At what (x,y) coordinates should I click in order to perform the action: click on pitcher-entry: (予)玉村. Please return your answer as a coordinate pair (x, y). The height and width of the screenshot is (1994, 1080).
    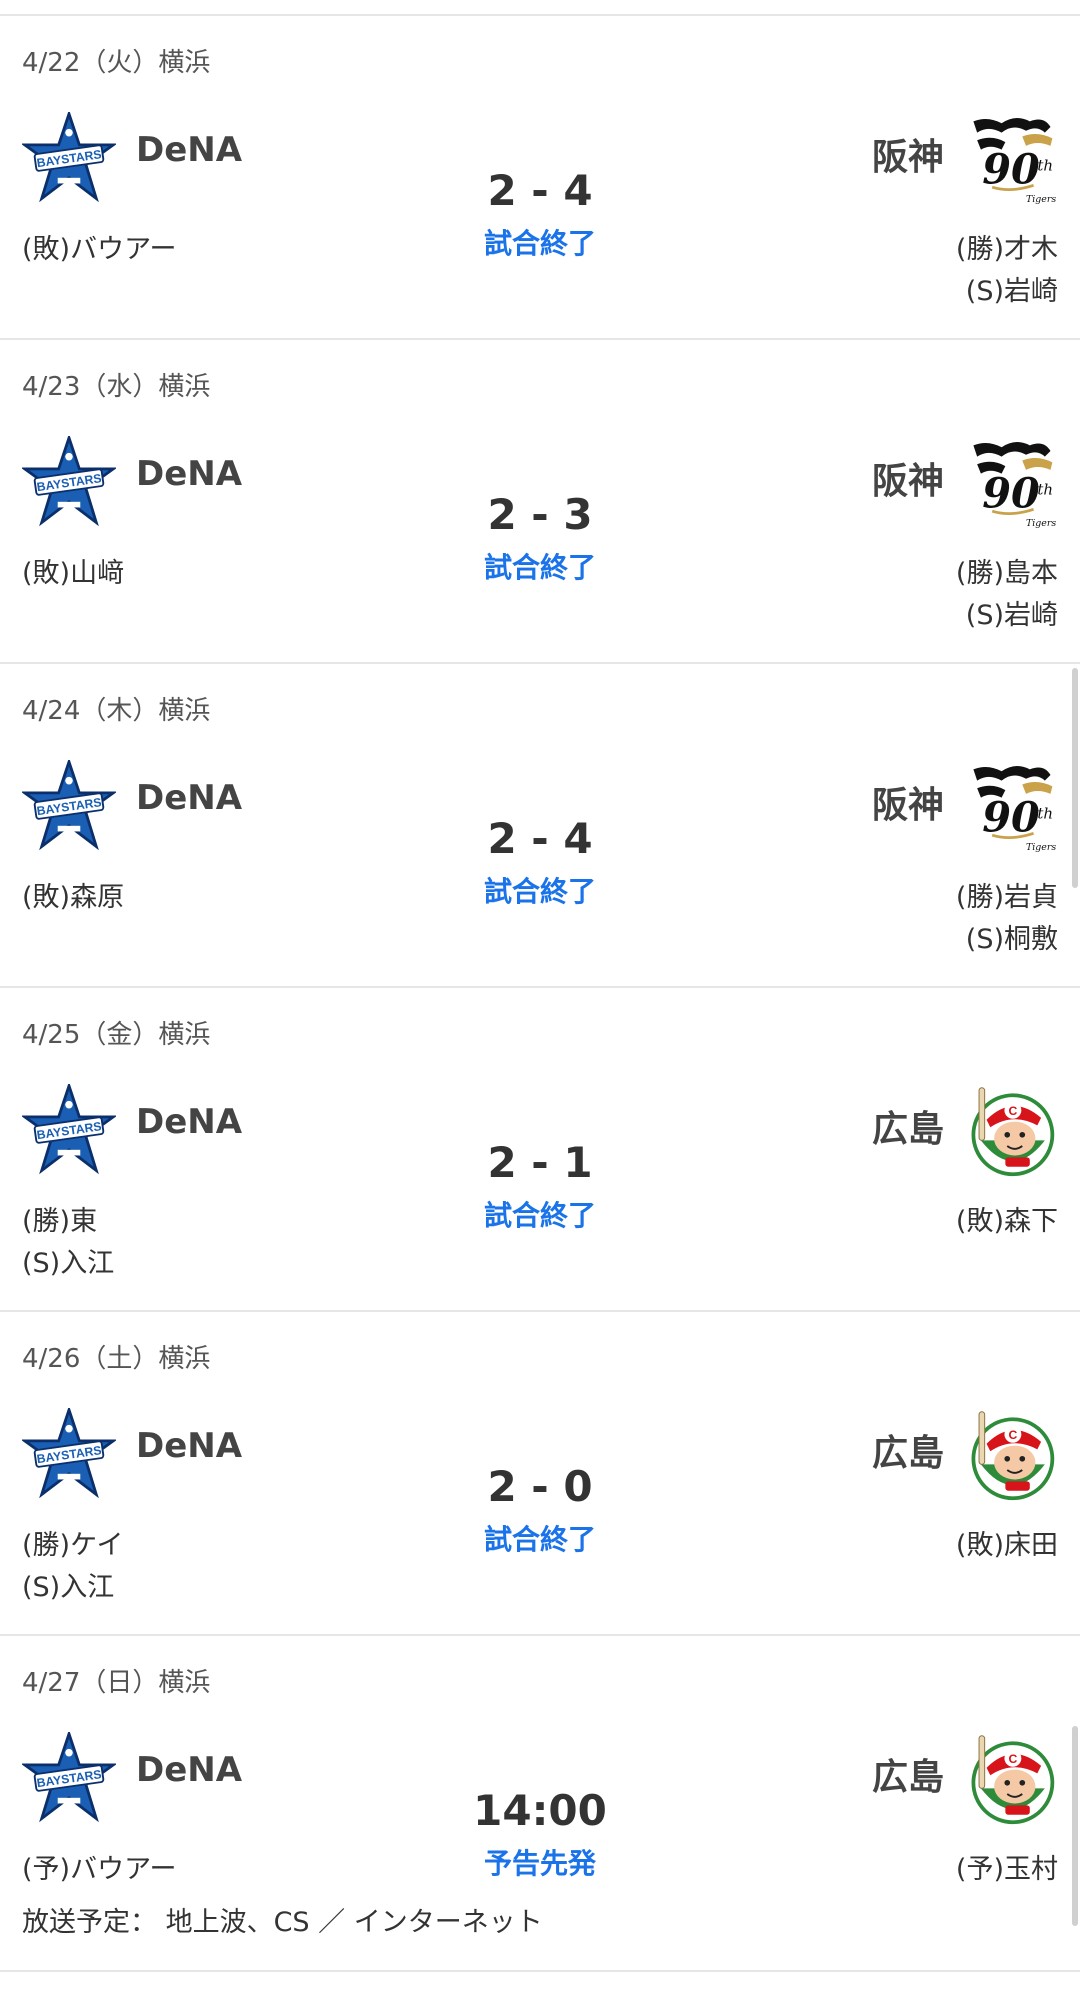
    Looking at the image, I should click on (1006, 1869).